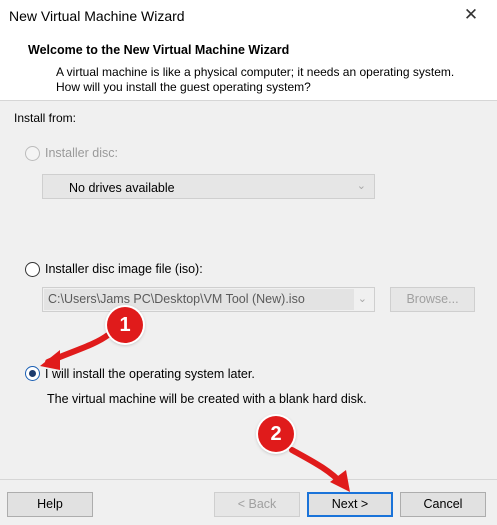 Image resolution: width=497 pixels, height=525 pixels. What do you see at coordinates (248, 479) in the screenshot?
I see `footer-divider` at bounding box center [248, 479].